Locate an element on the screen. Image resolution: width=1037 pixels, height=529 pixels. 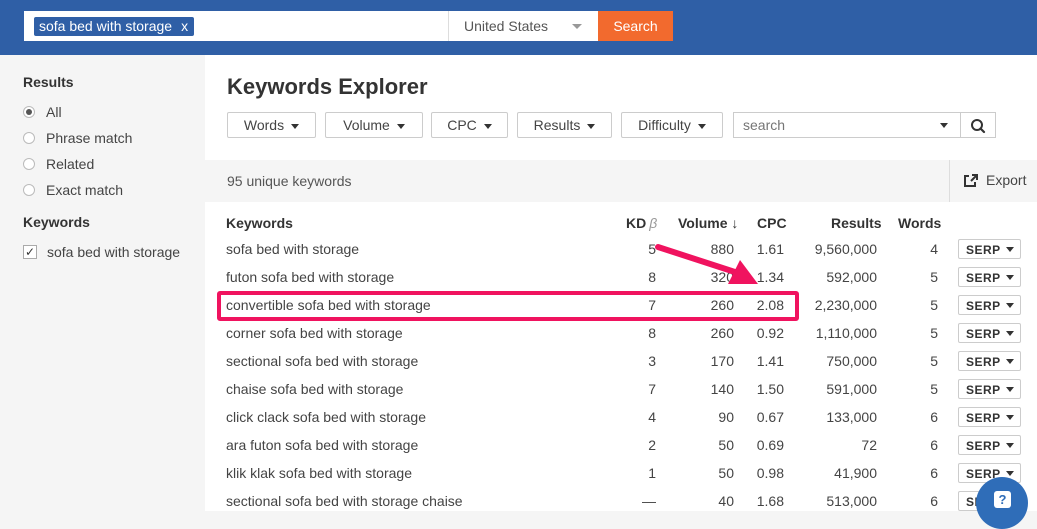
help-button: ? is located at coordinates (1002, 503).